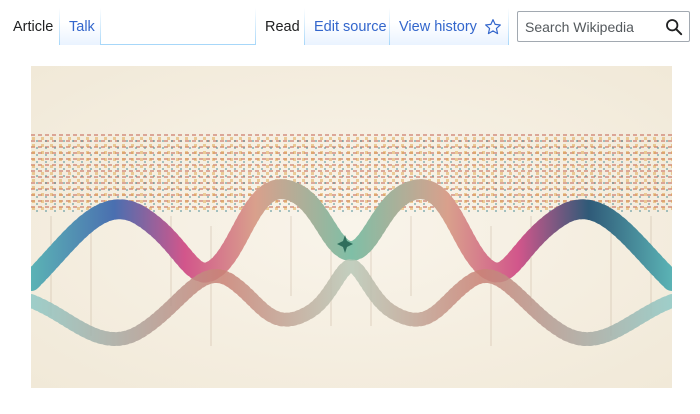  I want to click on tab-read-label: Read, so click(282, 26).